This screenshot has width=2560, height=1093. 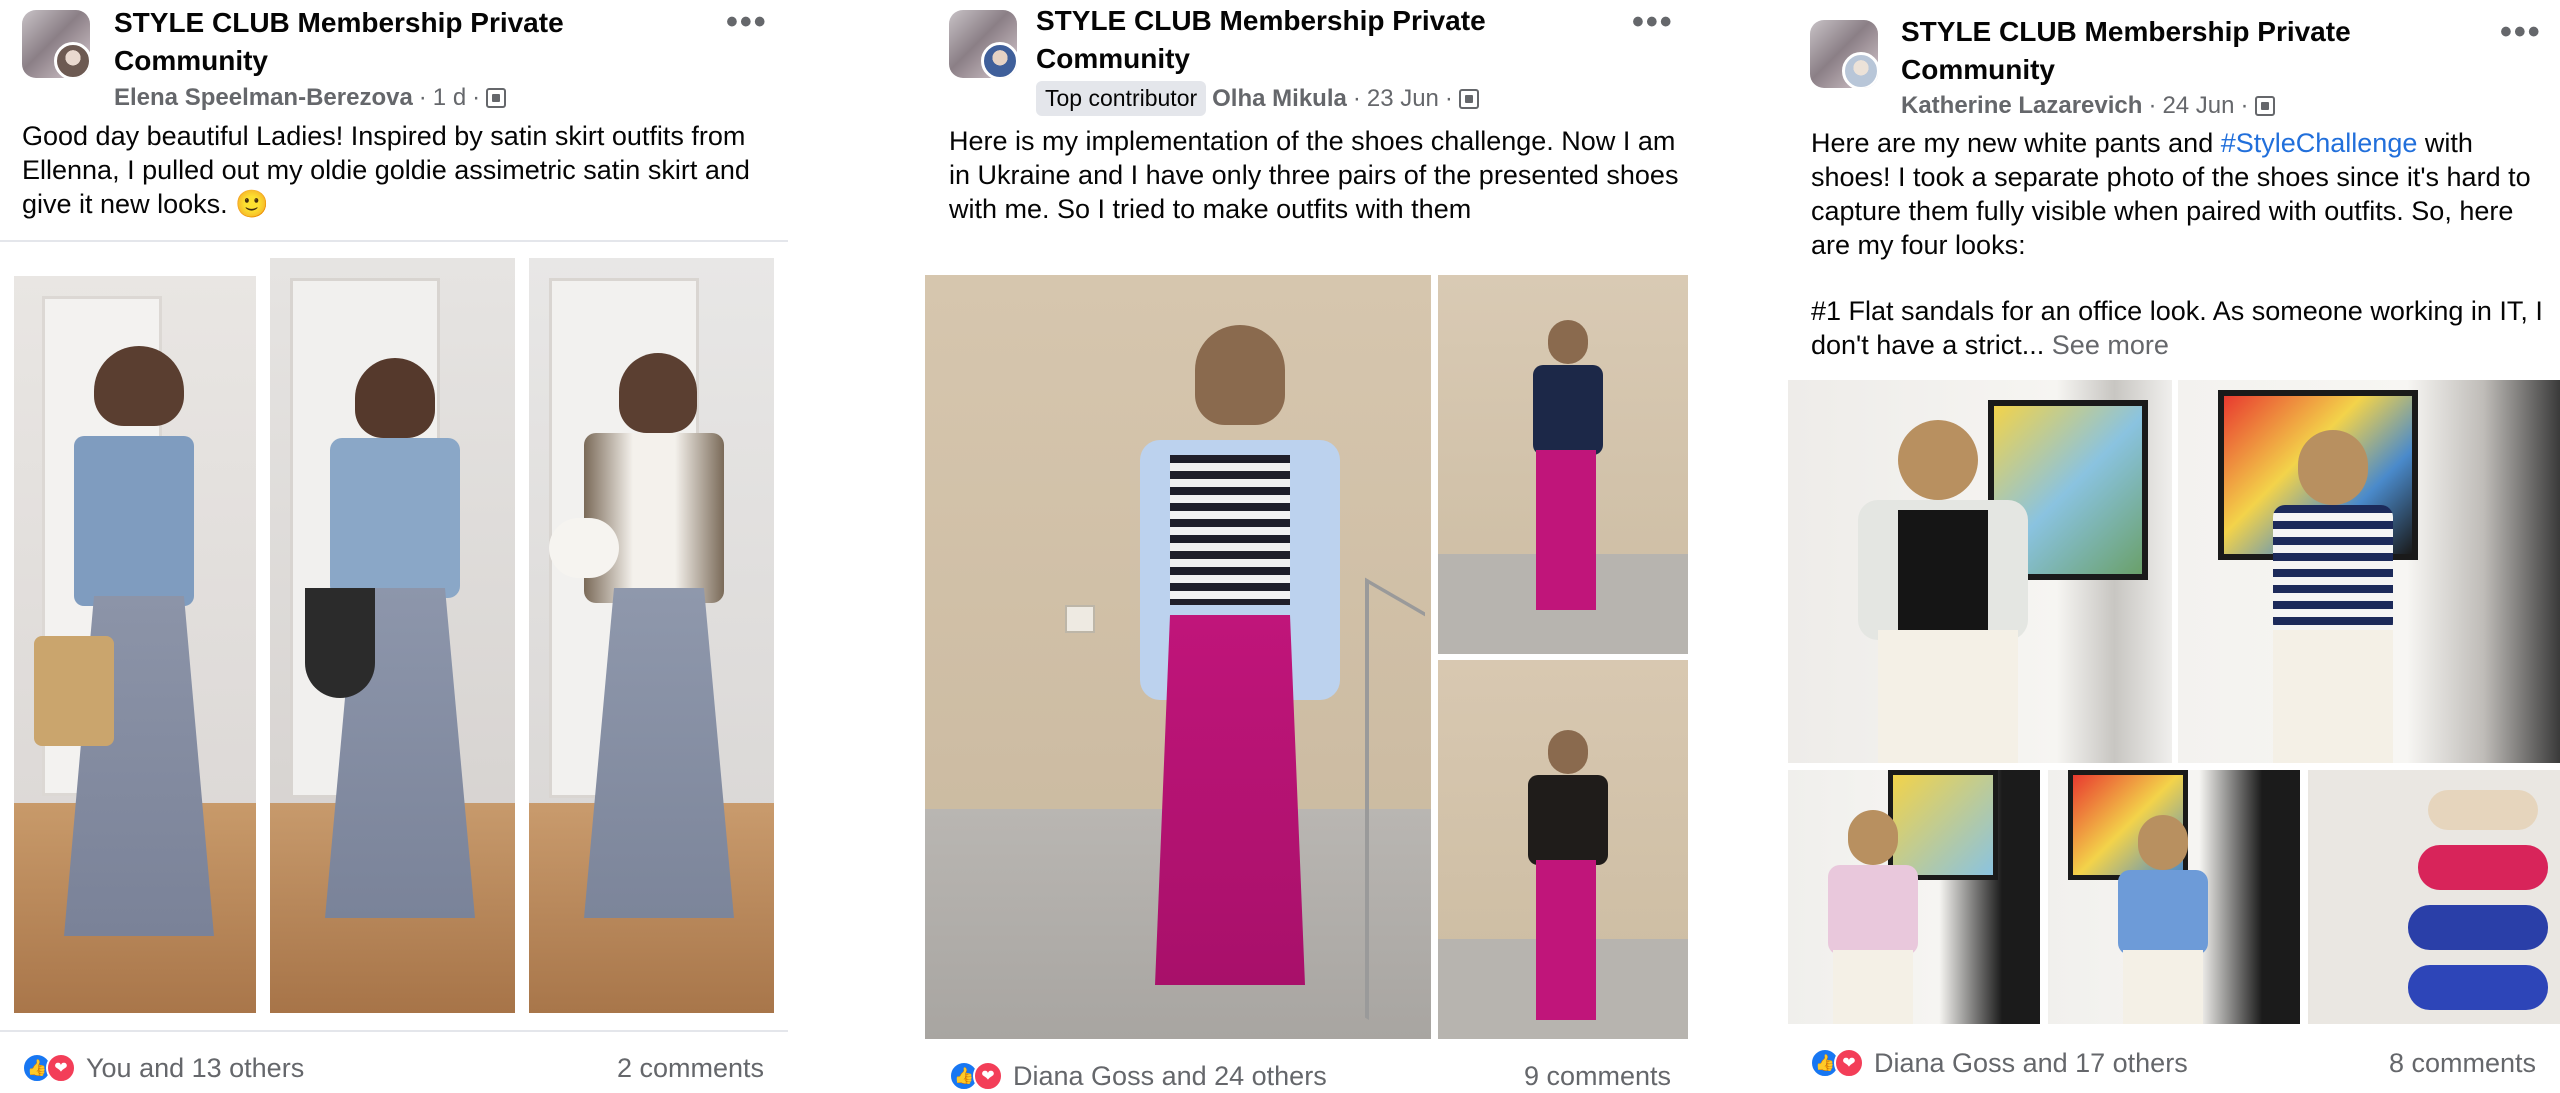 I want to click on post-meta: Katherine Lazarevich · 24 Jun ·, so click(x=2088, y=106).